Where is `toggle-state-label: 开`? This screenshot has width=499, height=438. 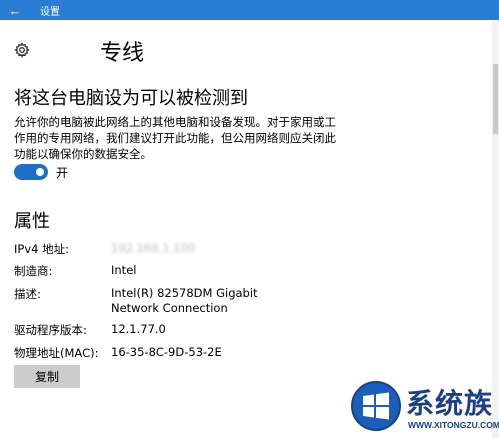 toggle-state-label: 开 is located at coordinates (62, 173).